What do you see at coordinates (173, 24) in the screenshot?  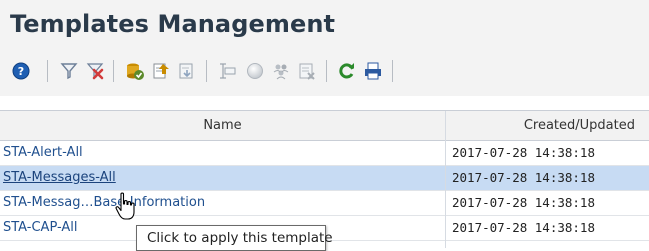 I see `page-title: Templates Management` at bounding box center [173, 24].